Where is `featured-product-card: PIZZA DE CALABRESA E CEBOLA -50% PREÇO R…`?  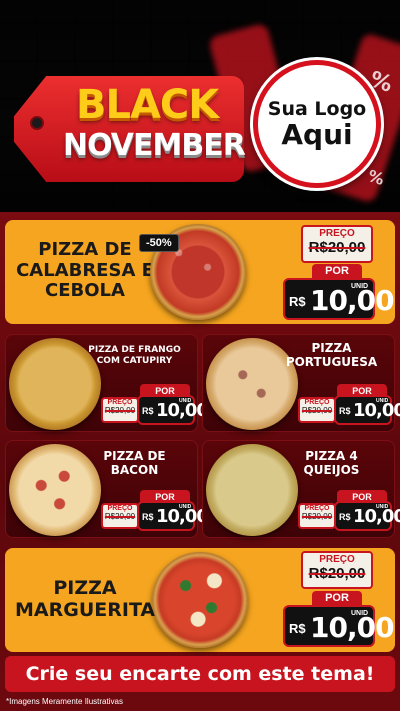 featured-product-card: PIZZA DE CALABRESA E CEBOLA -50% PREÇO R… is located at coordinates (200, 272).